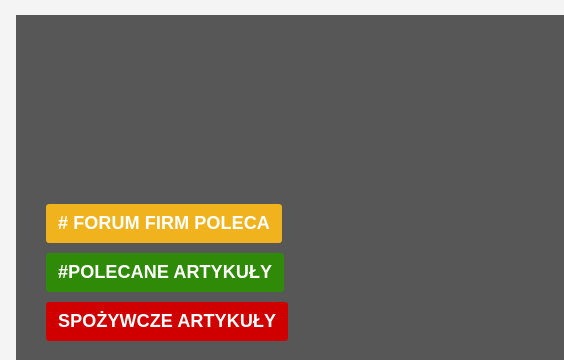 This screenshot has height=360, width=564. What do you see at coordinates (164, 223) in the screenshot?
I see `tag-forum-firm-poleca: # FORUM FIRM POLECA` at bounding box center [164, 223].